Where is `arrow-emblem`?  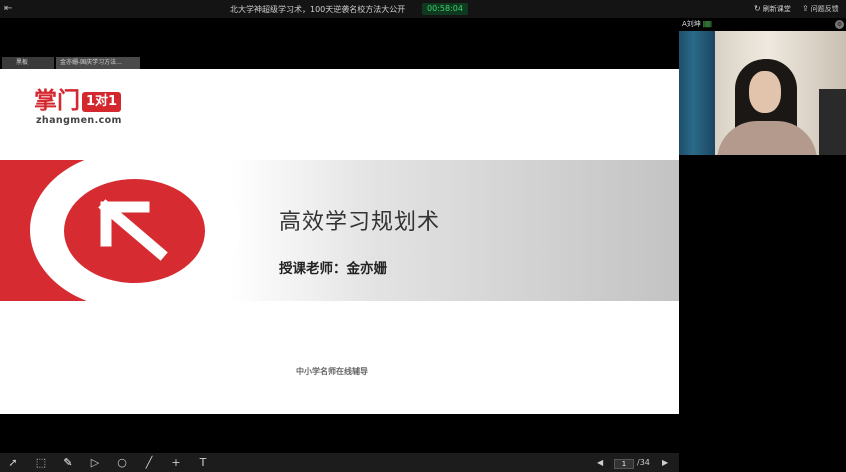
arrow-emblem is located at coordinates (134, 231).